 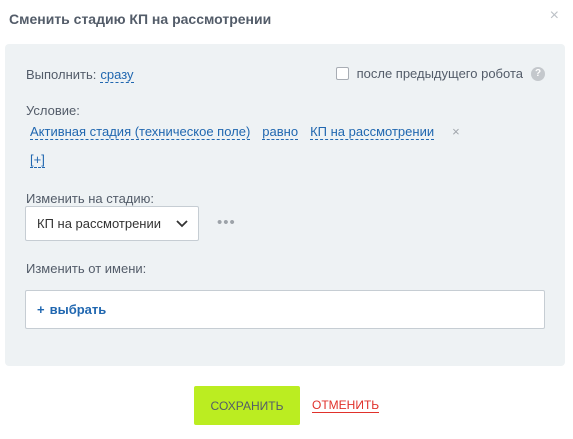 I want to click on condition-label: Условие:, so click(x=53, y=110).